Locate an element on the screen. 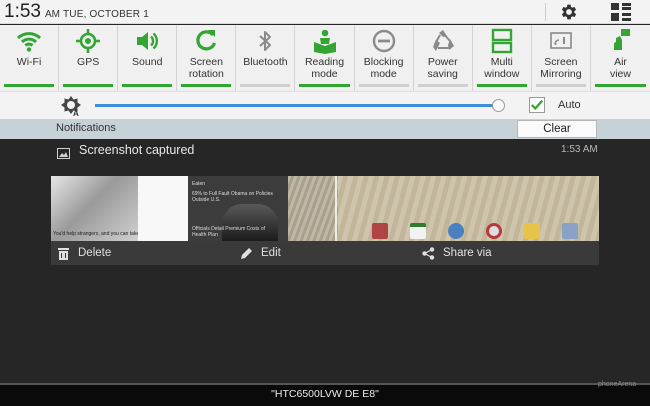 Image resolution: width=650 pixels, height=406 pixels. preview-home-screen is located at coordinates (468, 208).